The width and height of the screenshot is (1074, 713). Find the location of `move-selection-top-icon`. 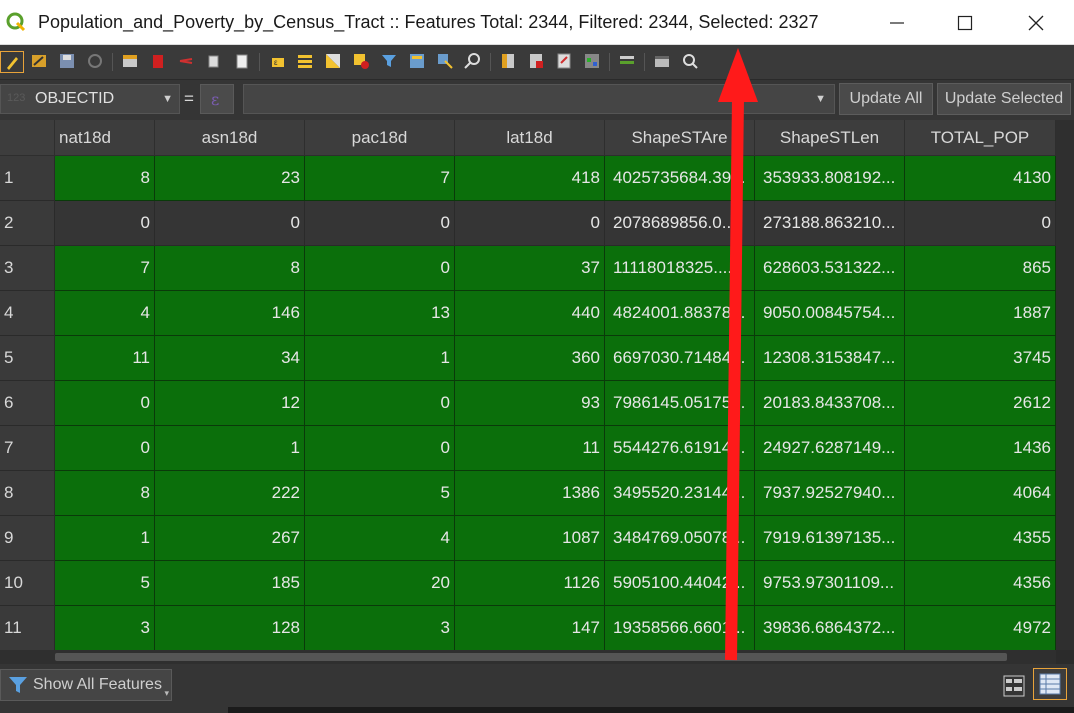

move-selection-top-icon is located at coordinates (417, 61).